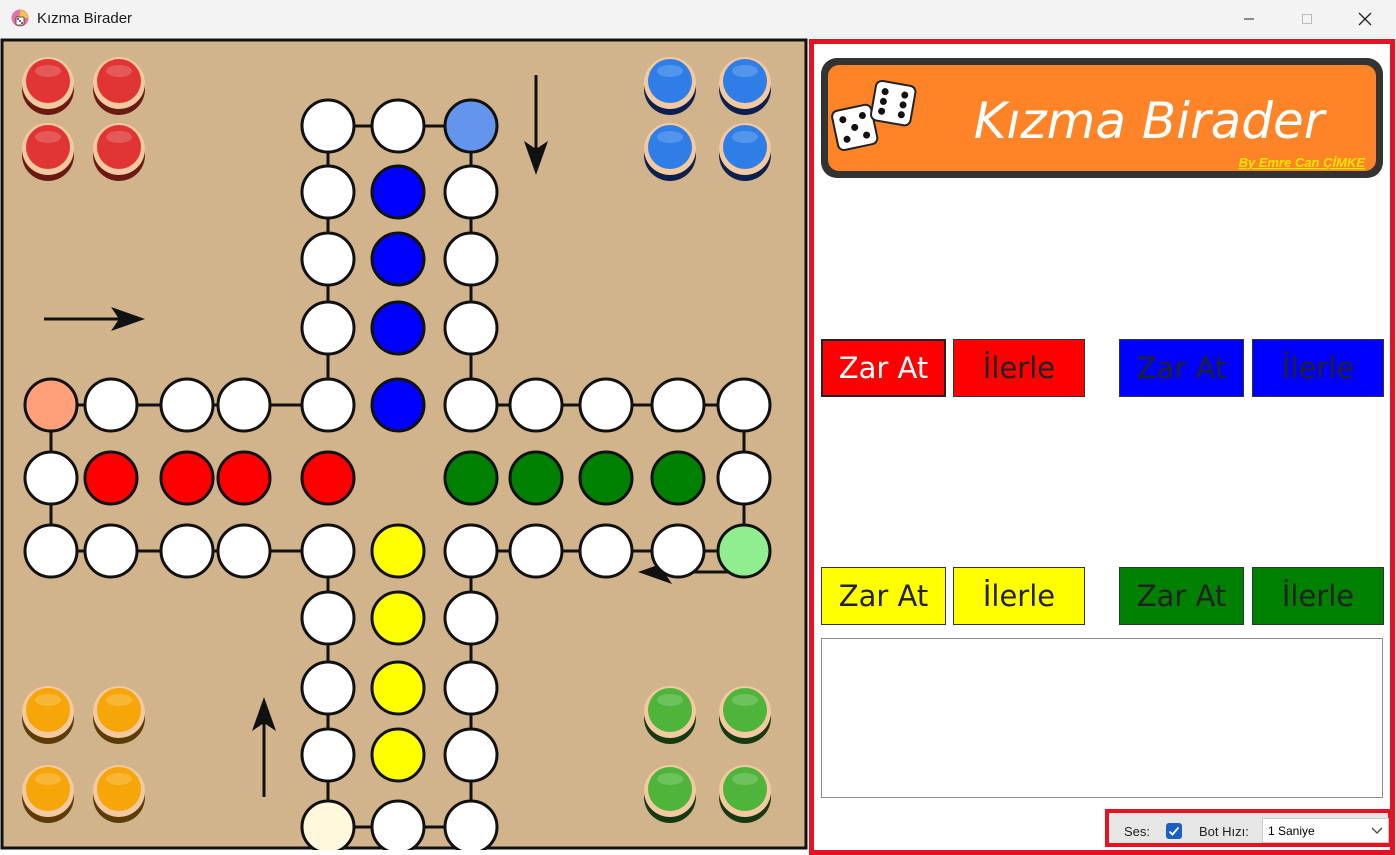 The width and height of the screenshot is (1396, 855). What do you see at coordinates (698, 19) in the screenshot?
I see `title-bar: Kızma Birader` at bounding box center [698, 19].